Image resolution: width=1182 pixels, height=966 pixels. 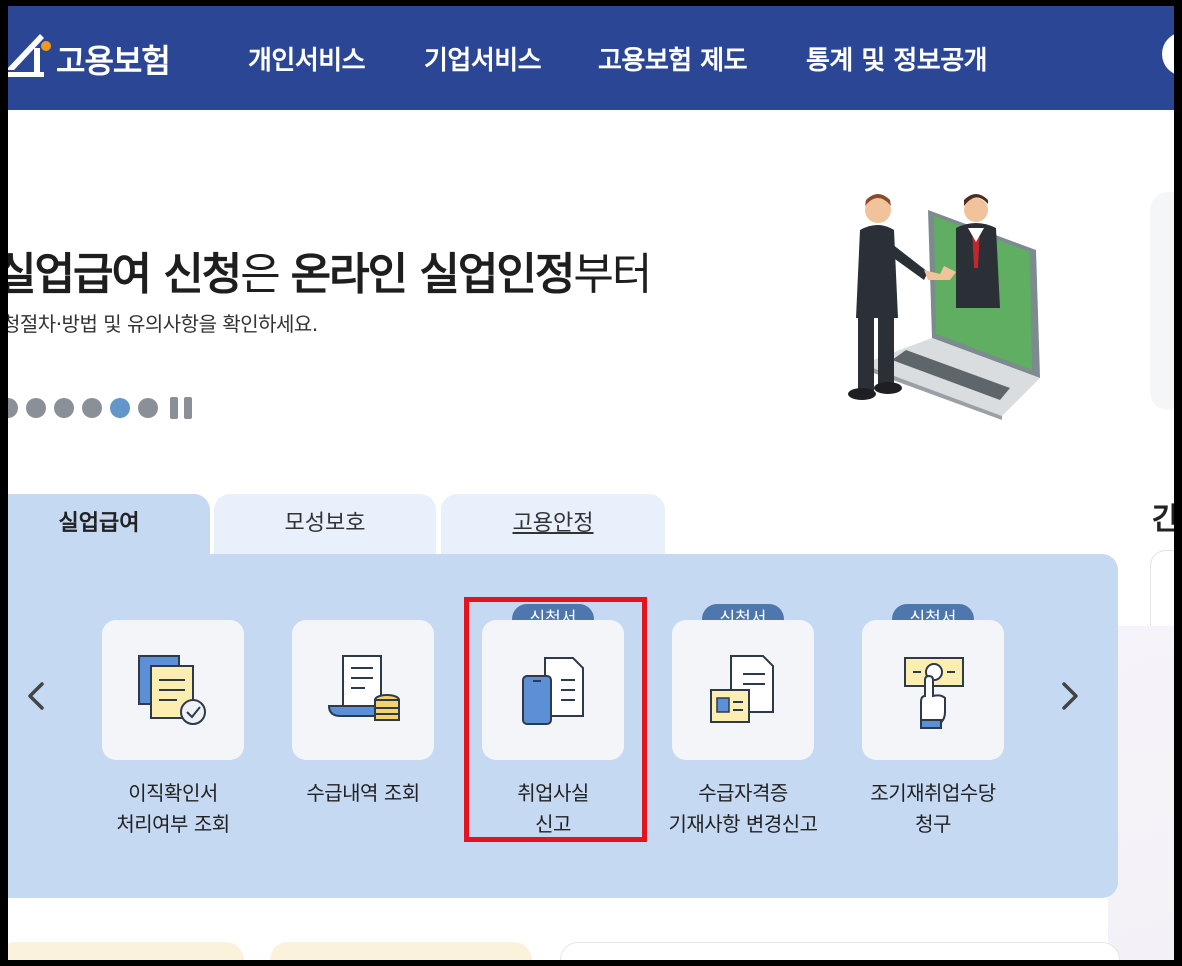 What do you see at coordinates (173, 808) in the screenshot?
I see `service-label: 이직확인서 처리여부 조회` at bounding box center [173, 808].